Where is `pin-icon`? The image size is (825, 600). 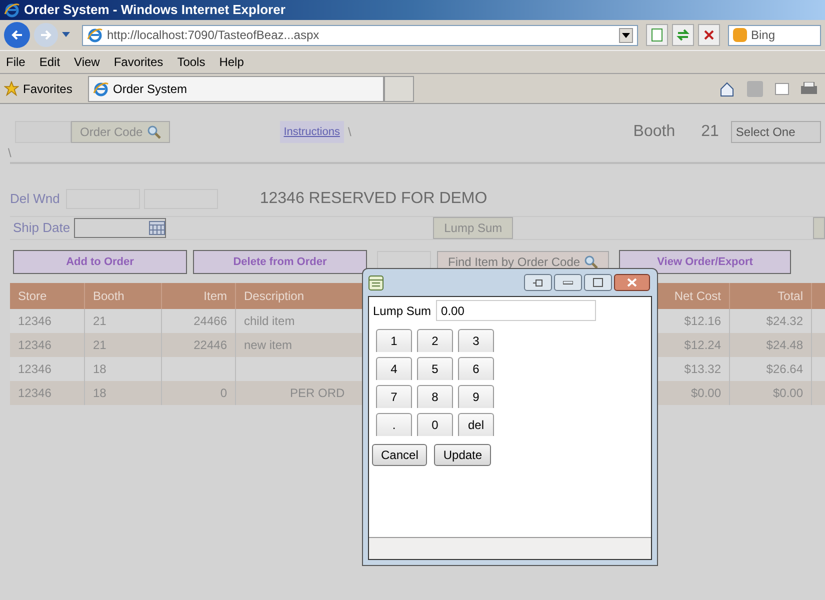
pin-icon is located at coordinates (538, 282).